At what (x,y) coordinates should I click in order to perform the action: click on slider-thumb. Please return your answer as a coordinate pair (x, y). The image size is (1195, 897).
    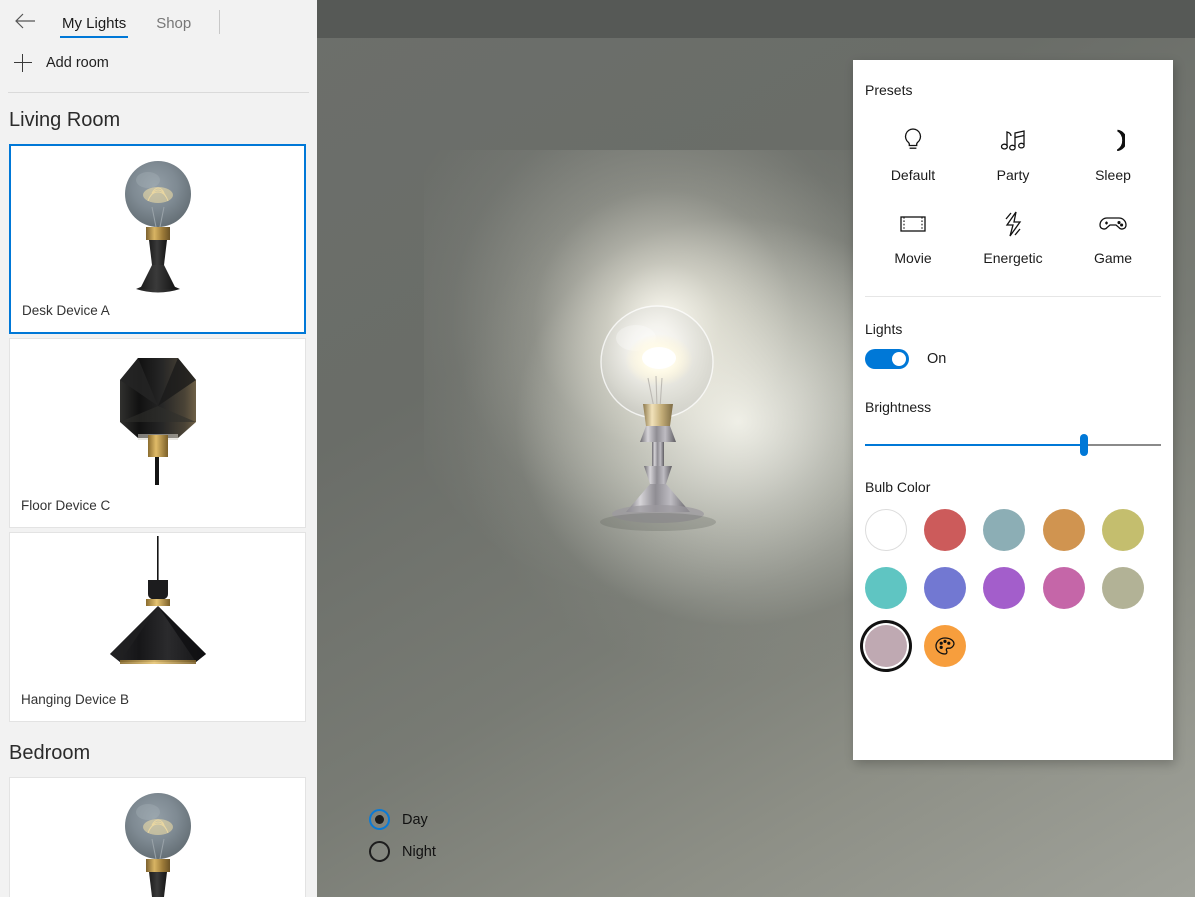
    Looking at the image, I should click on (1084, 445).